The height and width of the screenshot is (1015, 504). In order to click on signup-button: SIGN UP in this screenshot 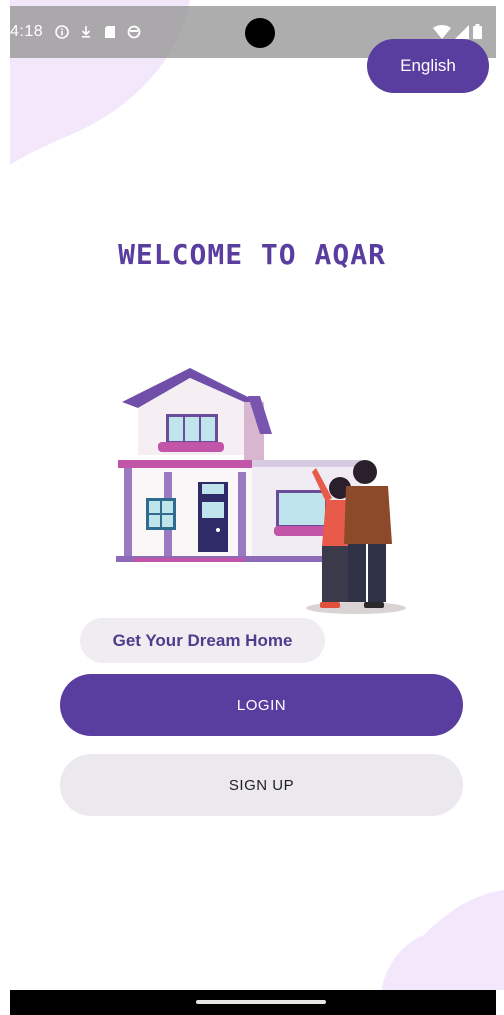, I will do `click(261, 785)`.